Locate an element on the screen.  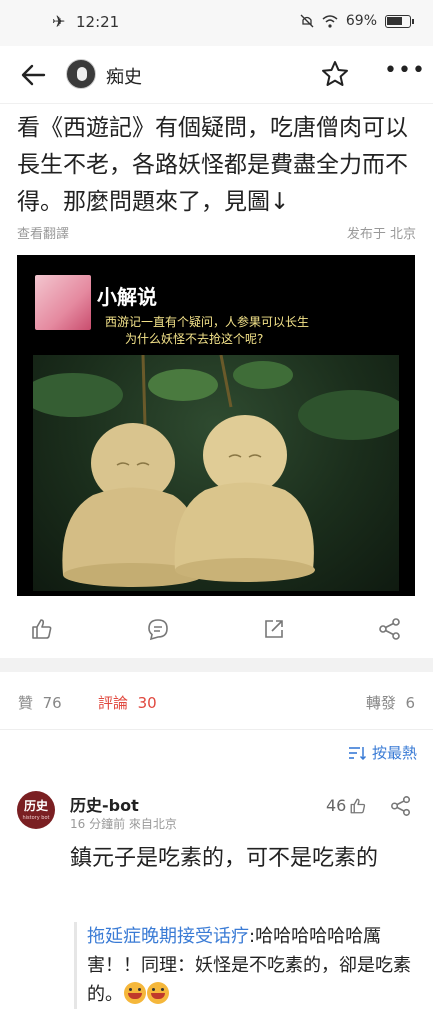
status-right: 69% is located at coordinates (357, 21).